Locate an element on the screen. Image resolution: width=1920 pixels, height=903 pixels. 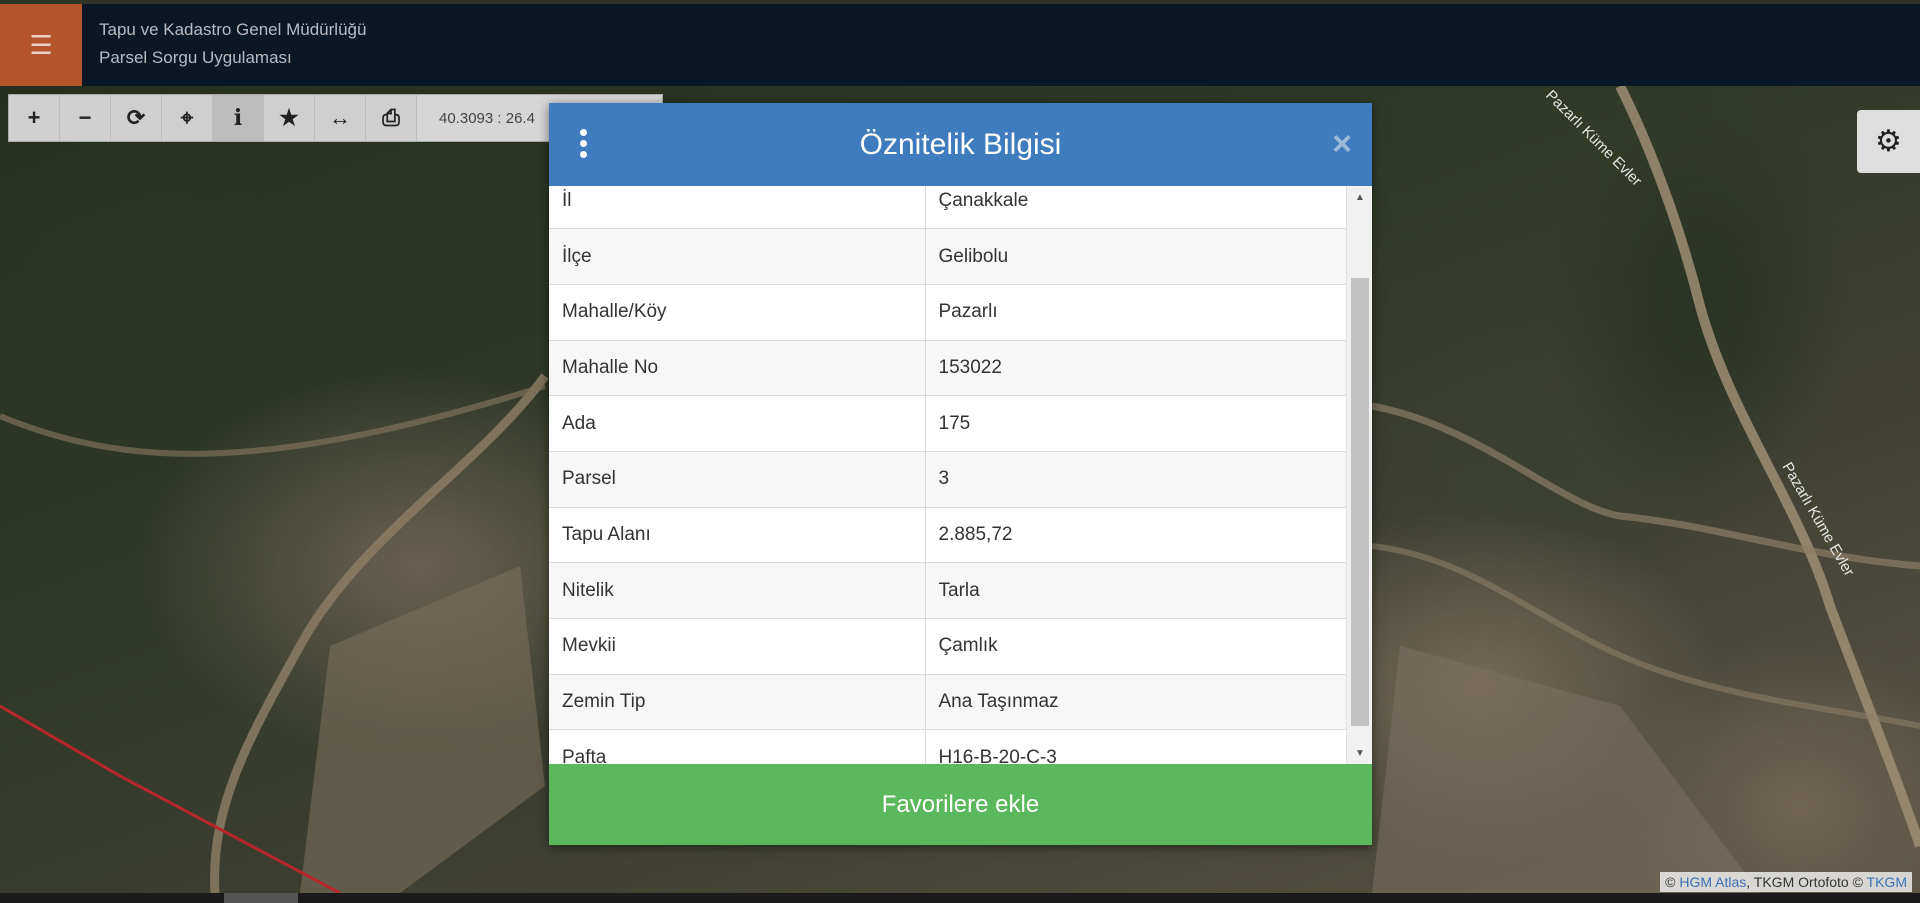
attribute-key: Nitelik is located at coordinates (737, 590).